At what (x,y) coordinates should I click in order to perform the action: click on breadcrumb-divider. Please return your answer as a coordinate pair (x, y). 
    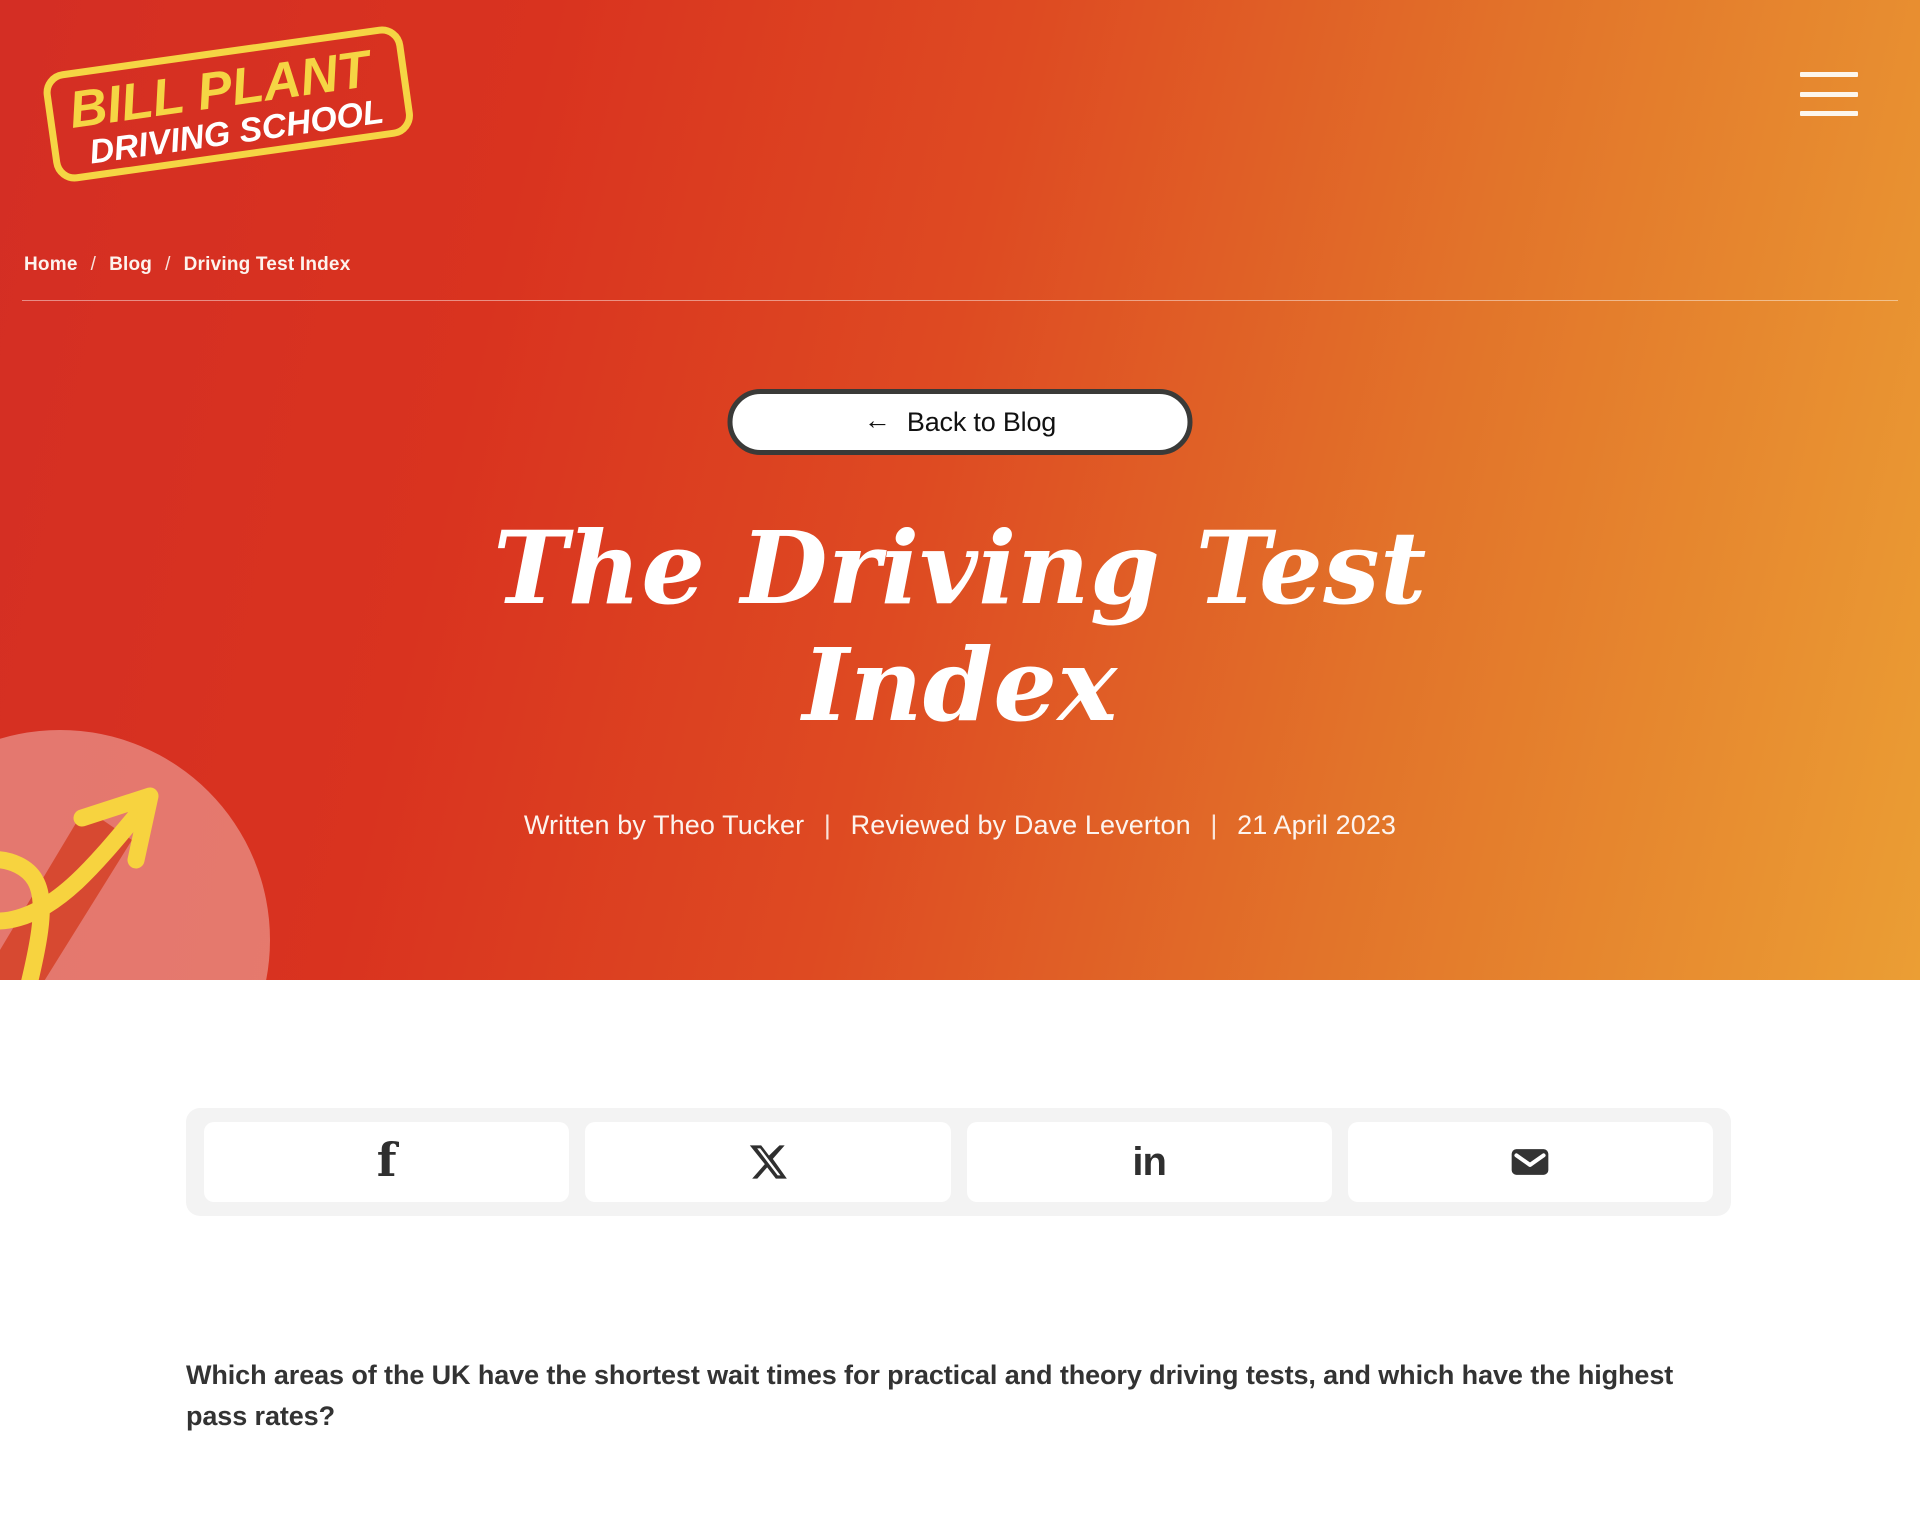
    Looking at the image, I should click on (960, 300).